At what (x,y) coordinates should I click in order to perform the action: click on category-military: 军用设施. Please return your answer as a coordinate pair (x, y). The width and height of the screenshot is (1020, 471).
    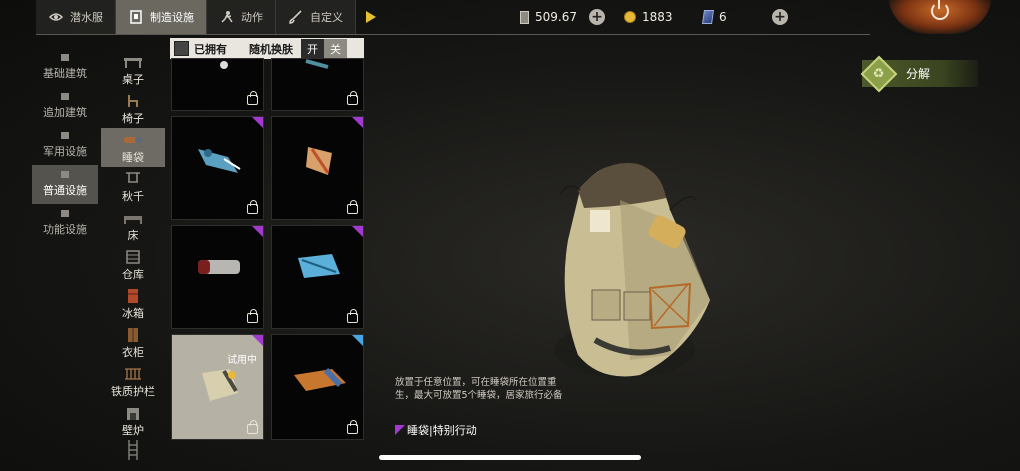
    Looking at the image, I should click on (65, 145).